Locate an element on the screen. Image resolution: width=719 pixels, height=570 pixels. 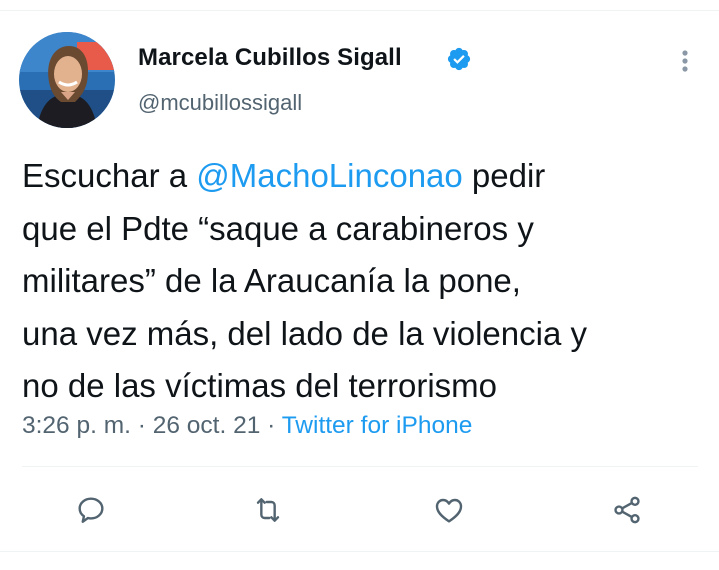
reply-icon is located at coordinates (91, 510).